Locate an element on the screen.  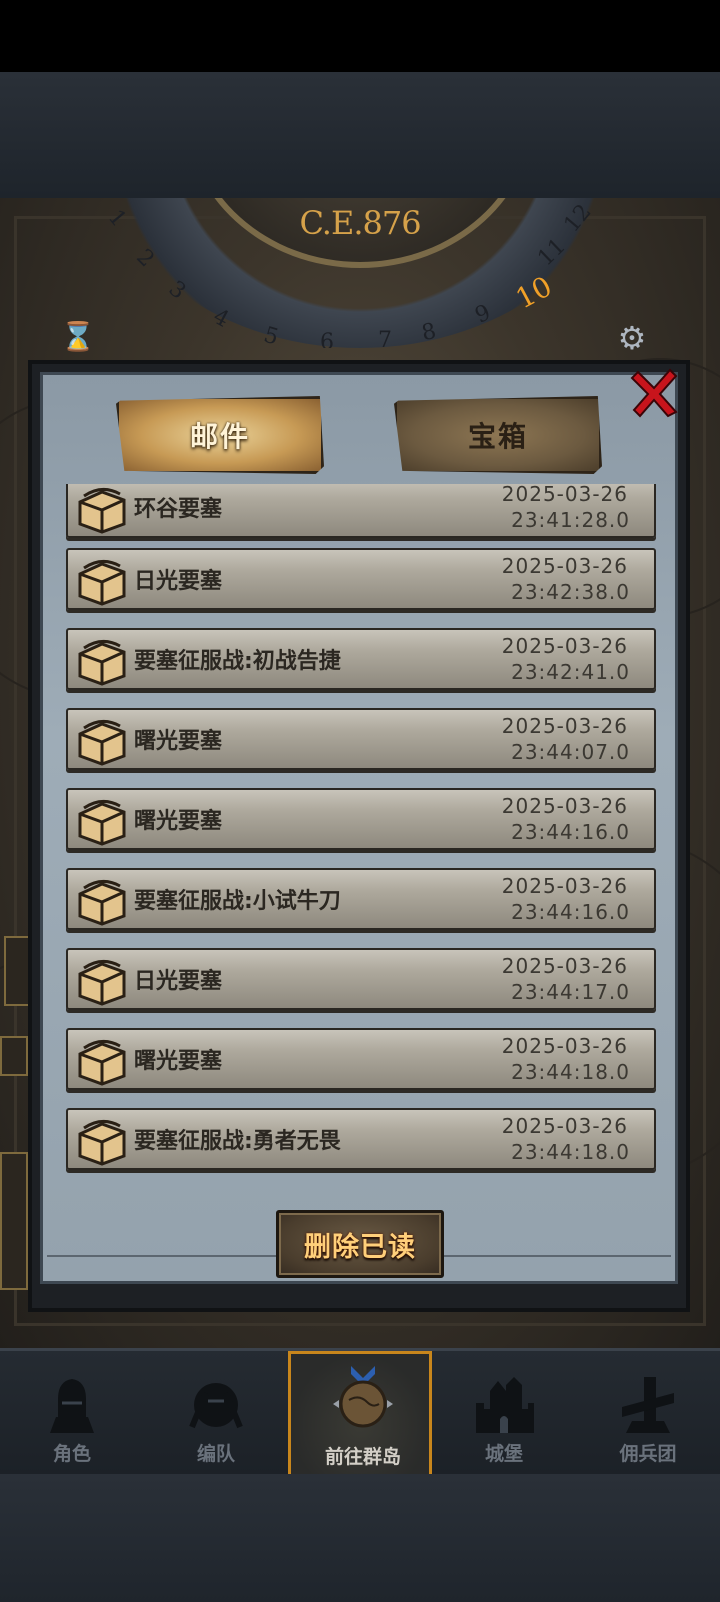
mail-title: 要塞征服战:小试牛刀 is located at coordinates (237, 901).